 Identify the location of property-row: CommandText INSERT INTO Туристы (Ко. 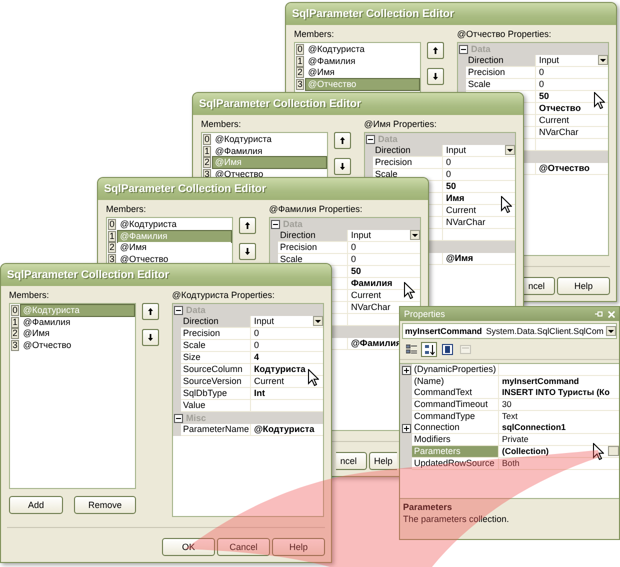
(509, 393).